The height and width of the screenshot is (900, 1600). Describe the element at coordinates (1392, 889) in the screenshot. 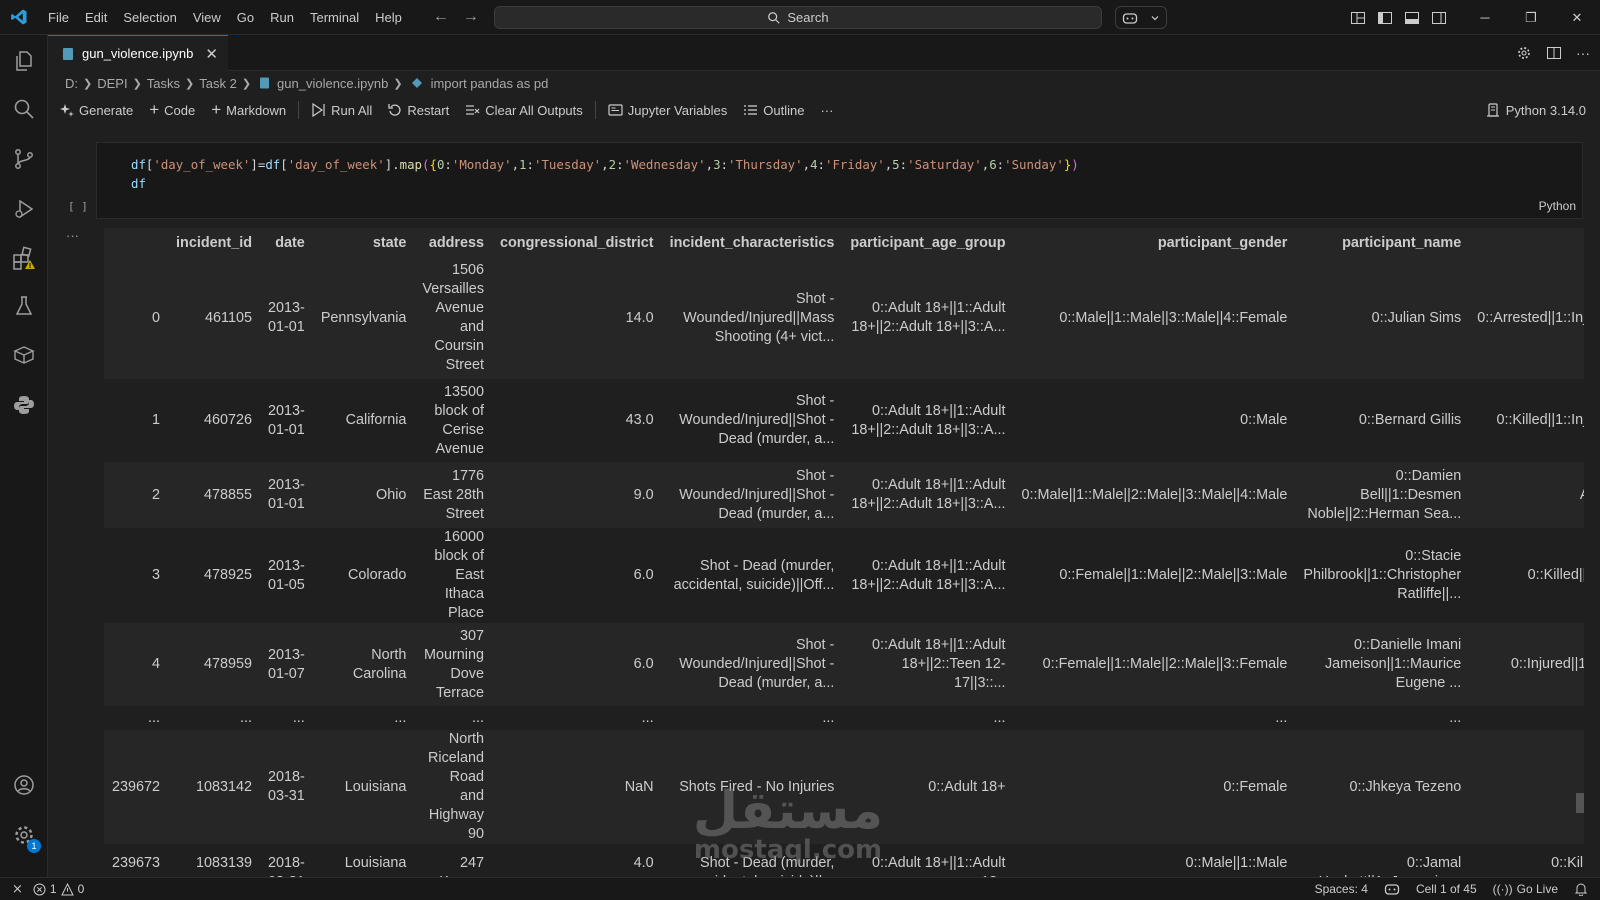

I see `copilot-status-icon` at that location.